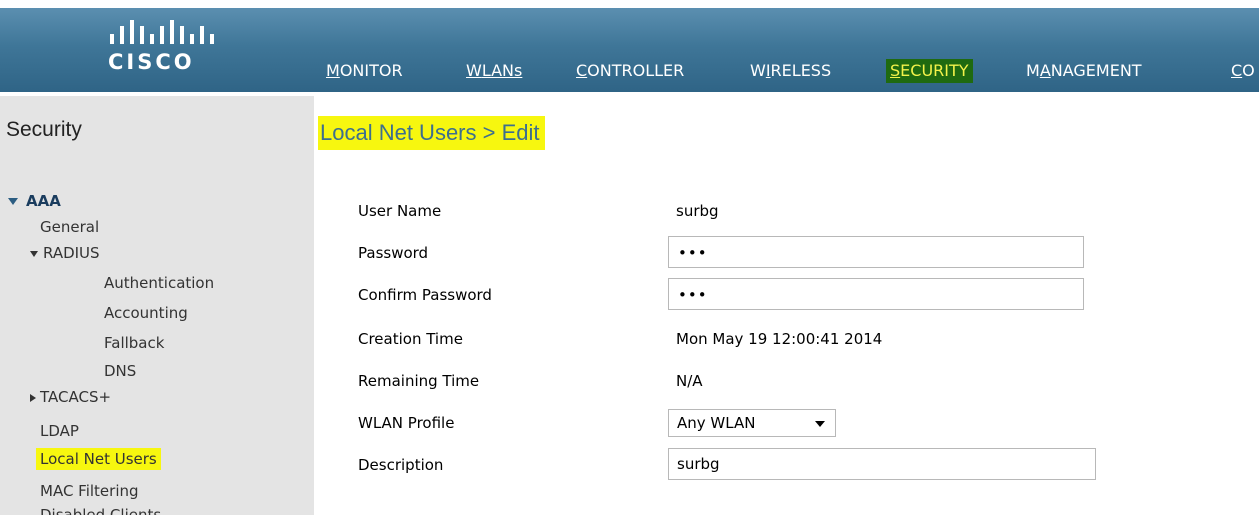 The width and height of the screenshot is (1259, 515). What do you see at coordinates (406, 423) in the screenshot?
I see `wlan-profile-label: WLAN Profile` at bounding box center [406, 423].